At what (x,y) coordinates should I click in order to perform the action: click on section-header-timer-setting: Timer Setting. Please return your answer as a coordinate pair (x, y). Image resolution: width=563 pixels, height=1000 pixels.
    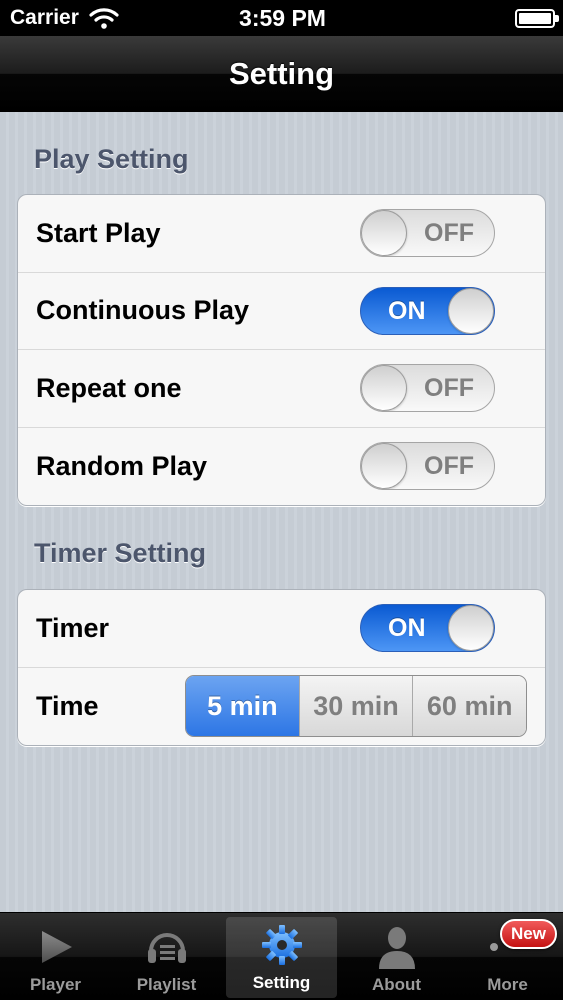
    Looking at the image, I should click on (120, 553).